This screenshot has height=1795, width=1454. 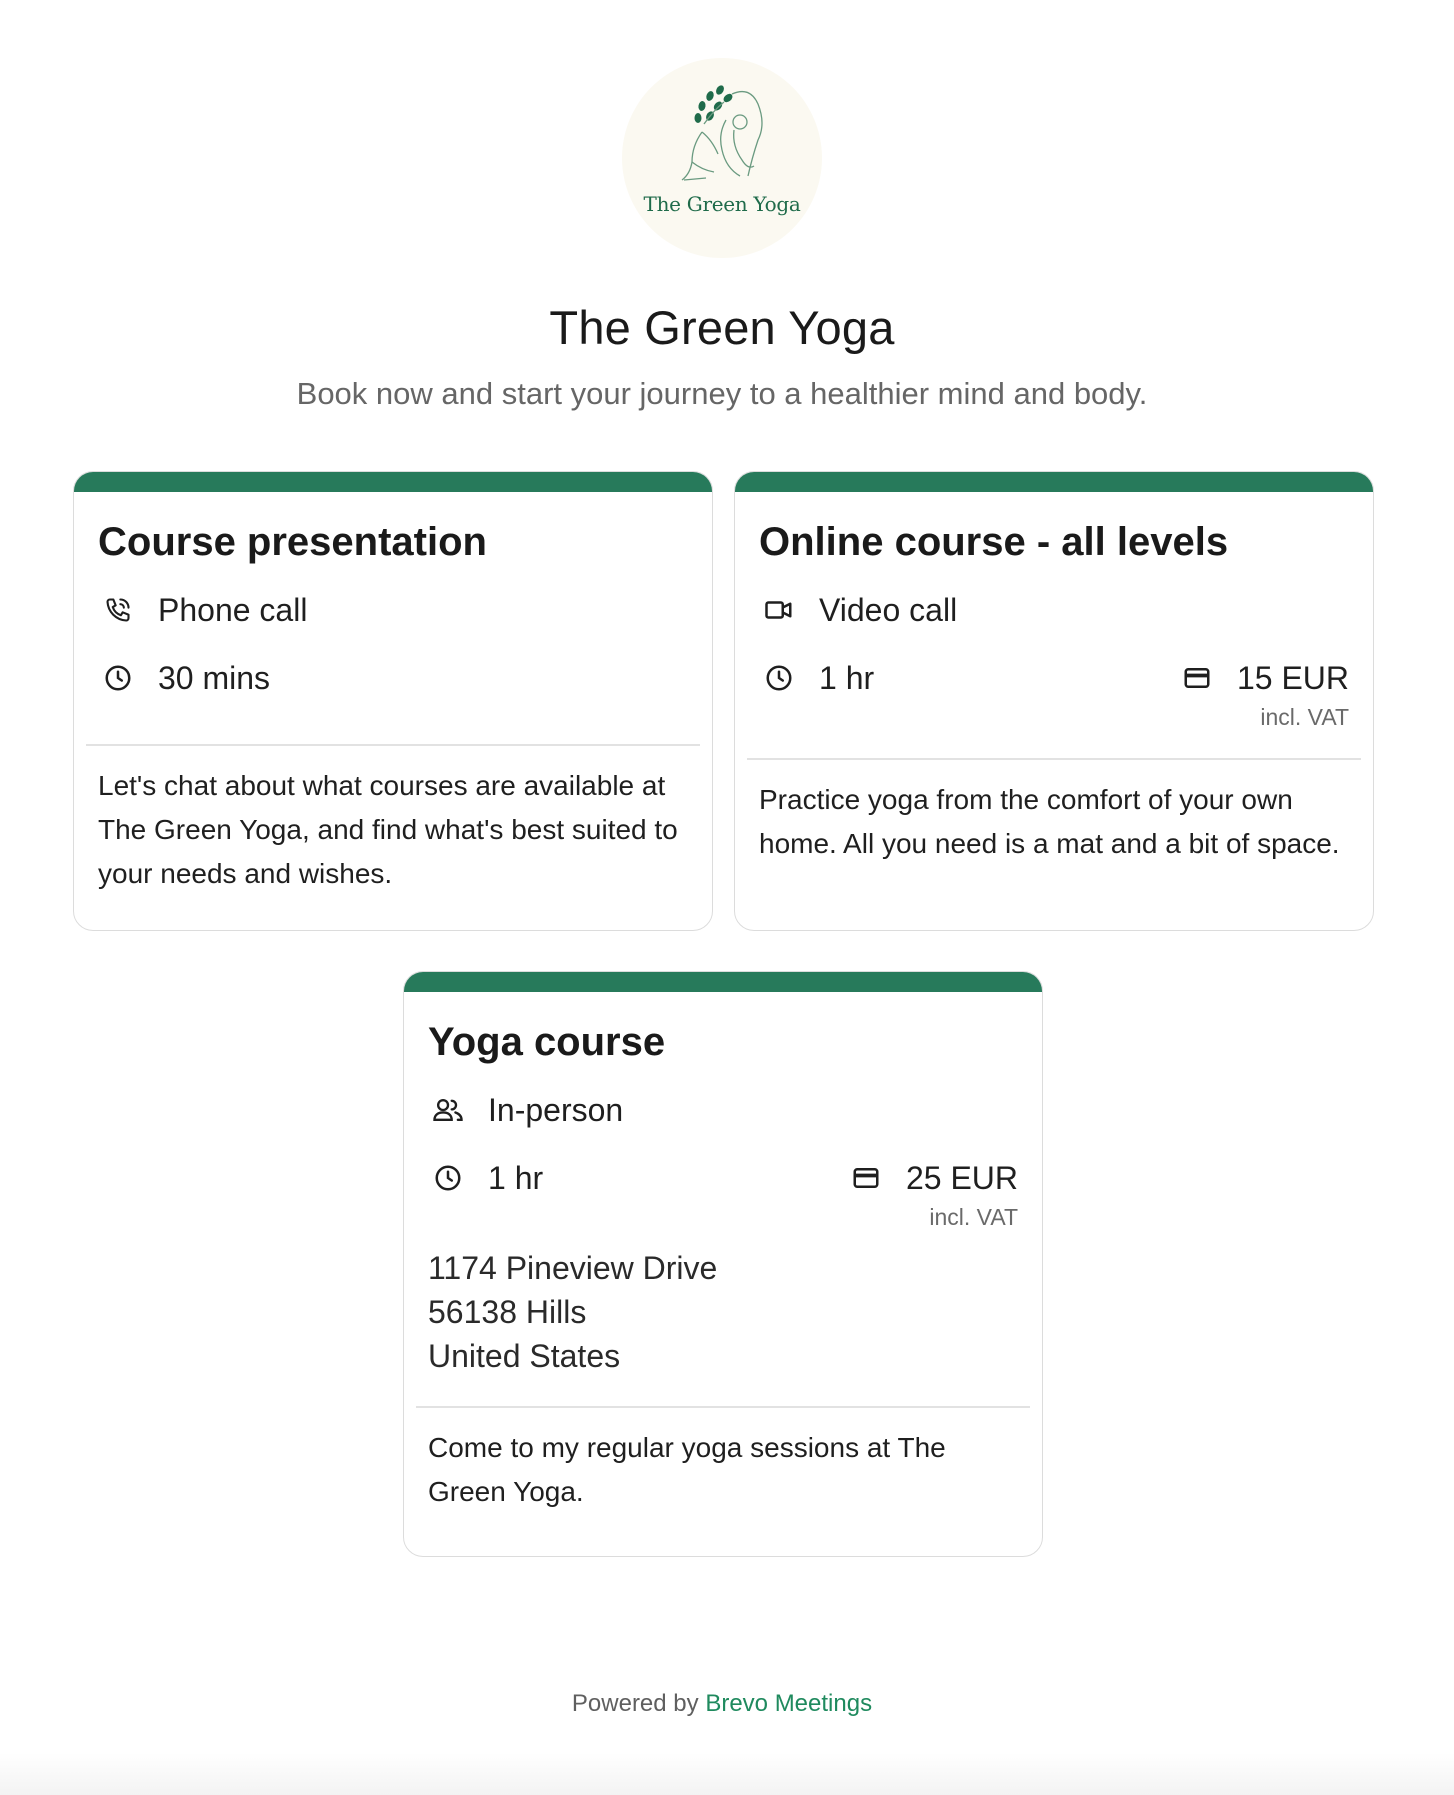 I want to click on address-line: 1174 Pineview Drive, so click(x=573, y=1268).